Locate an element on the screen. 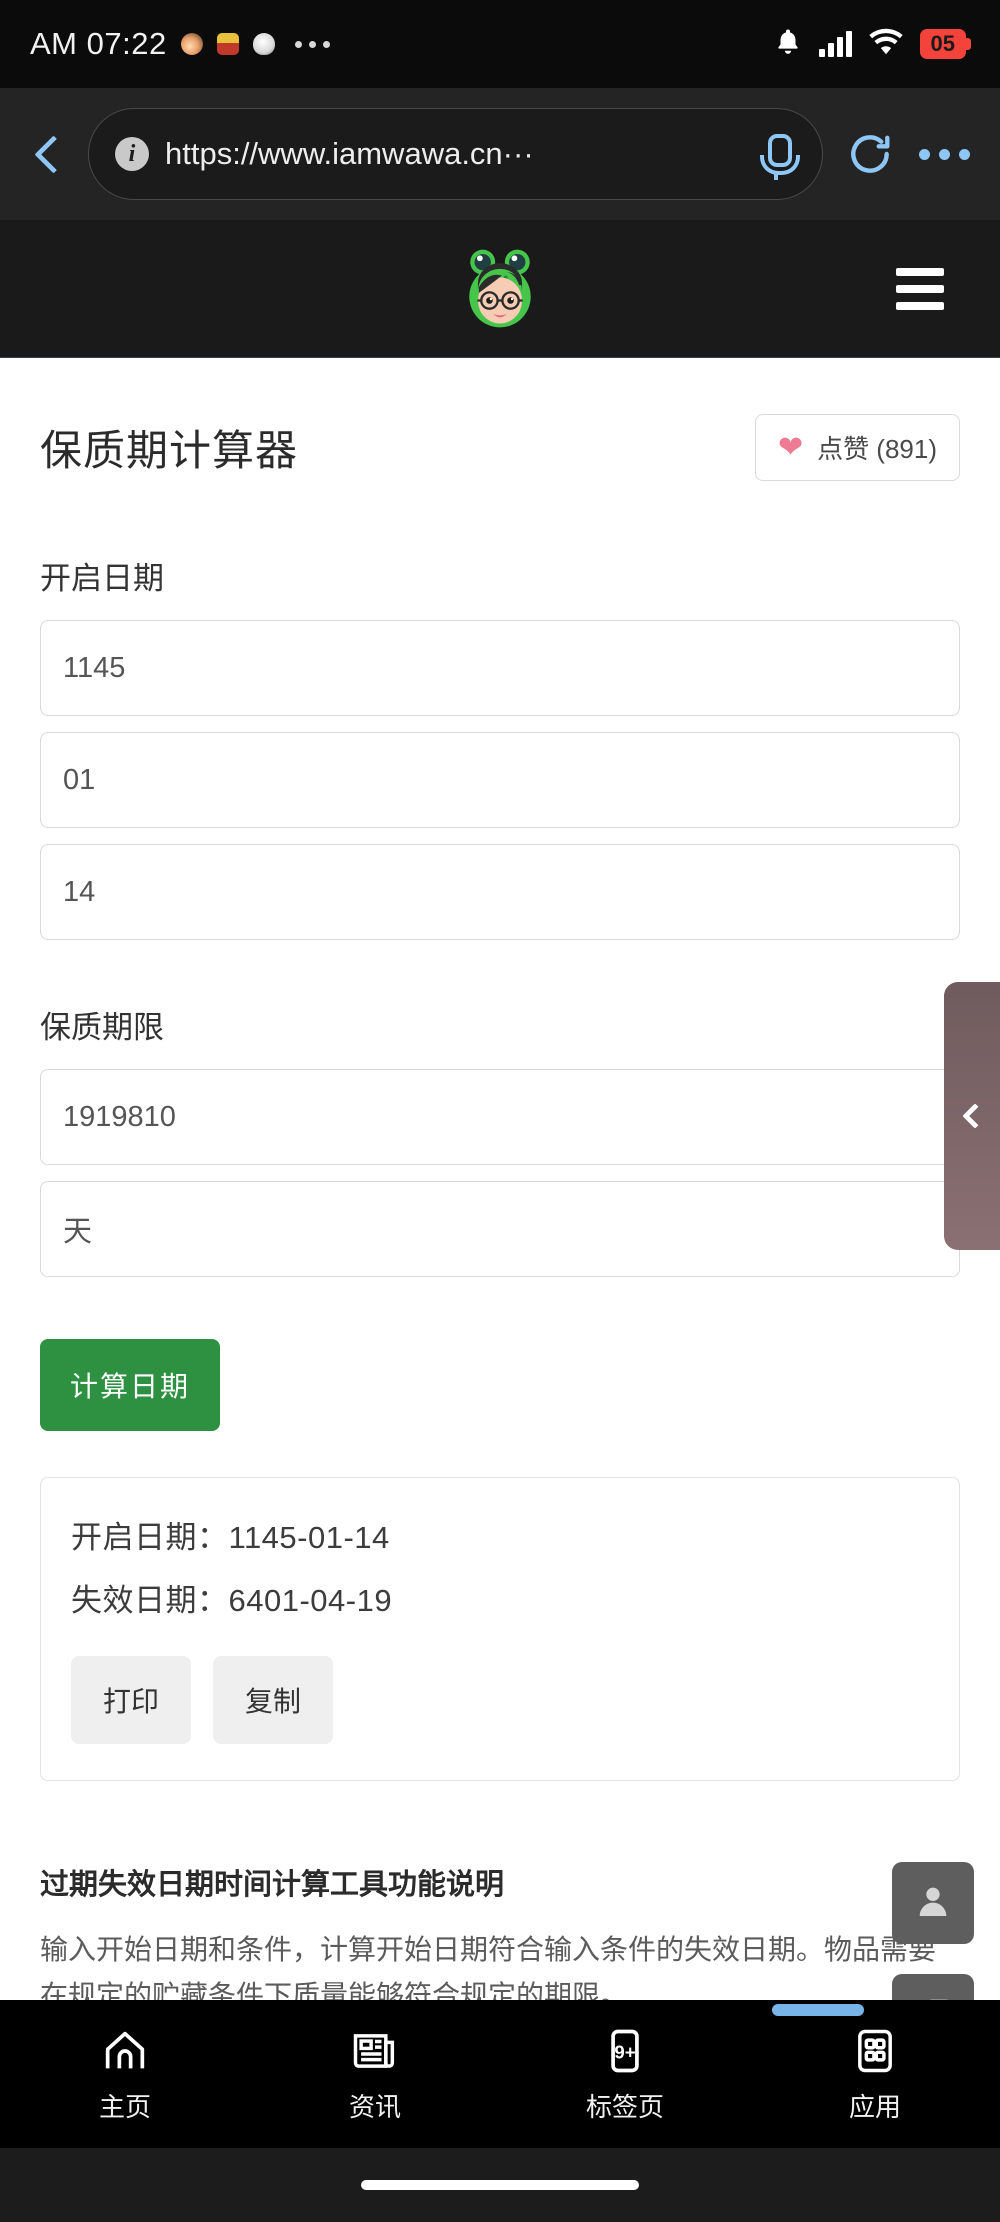 This screenshot has height=2222, width=1000. site-info-icon: i is located at coordinates (132, 154).